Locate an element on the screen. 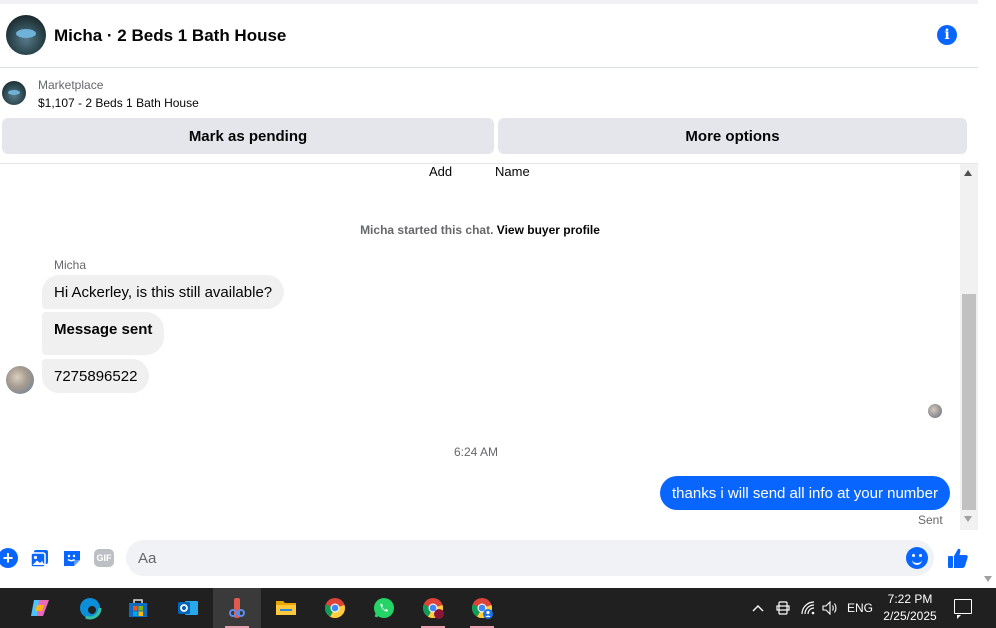  message-composer: + GIF is located at coordinates (489, 558).